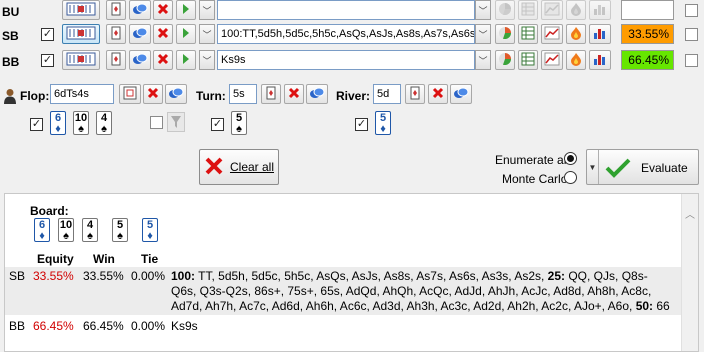 The width and height of the screenshot is (704, 352). I want to click on equity-result-bb: 66.45%, so click(647, 60).